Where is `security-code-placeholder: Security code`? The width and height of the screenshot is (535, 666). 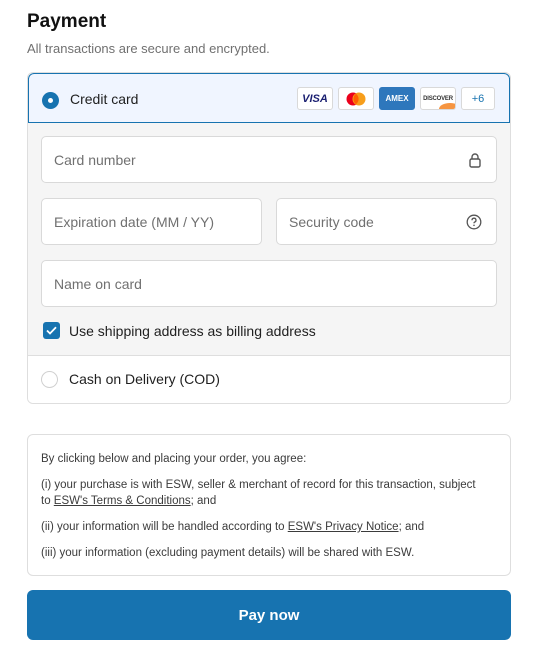 security-code-placeholder: Security code is located at coordinates (331, 222).